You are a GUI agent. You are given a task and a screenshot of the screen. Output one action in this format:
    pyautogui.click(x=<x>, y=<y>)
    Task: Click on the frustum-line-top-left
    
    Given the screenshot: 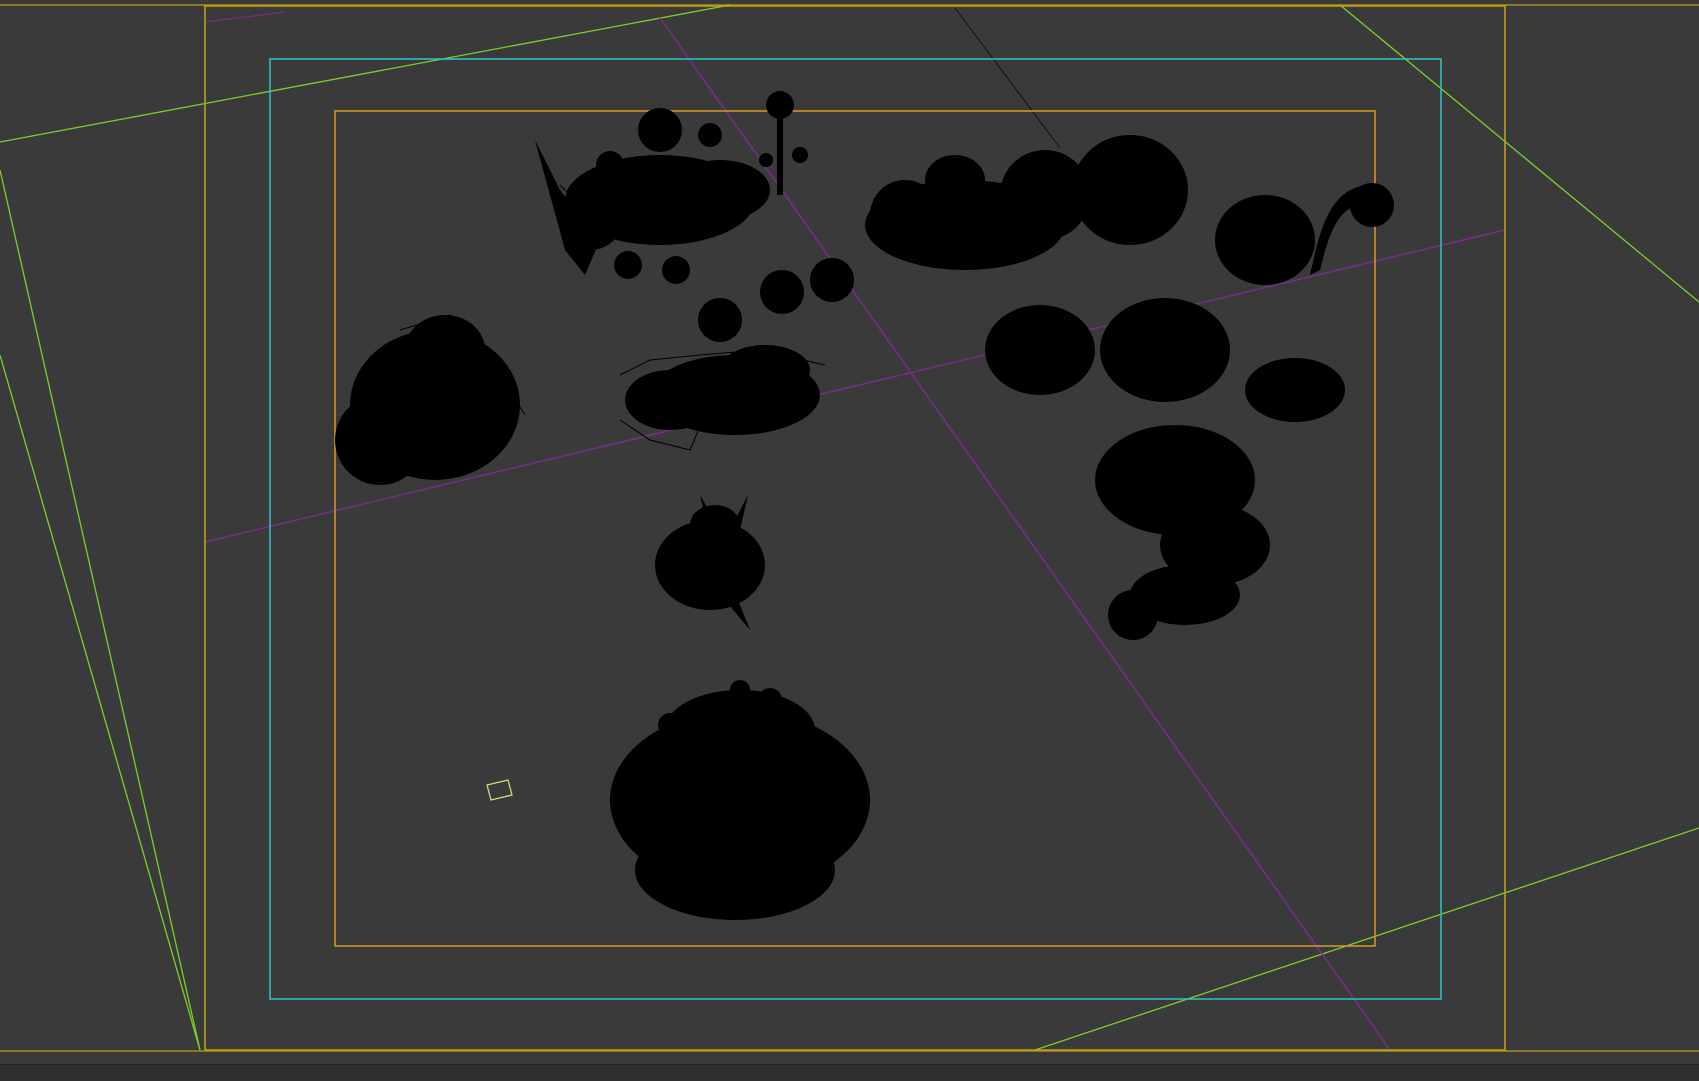 What is the action you would take?
    pyautogui.click(x=365, y=73)
    